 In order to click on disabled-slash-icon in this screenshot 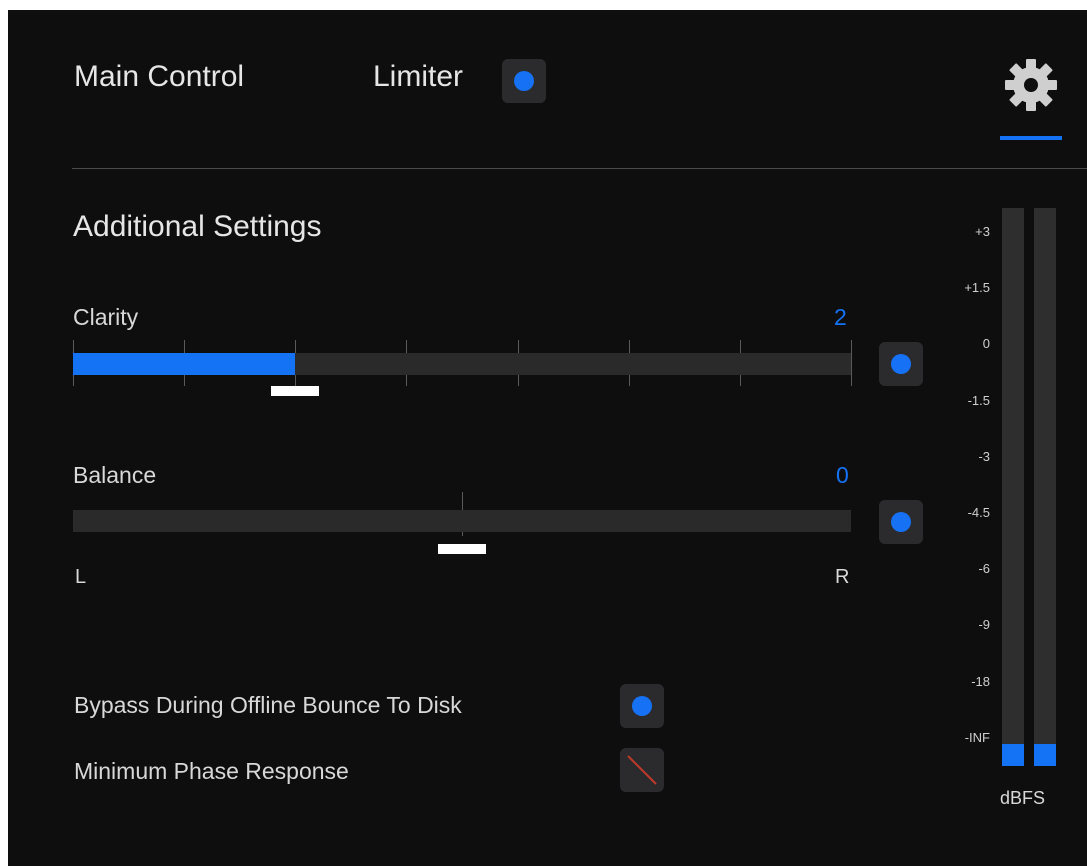, I will do `click(642, 770)`.